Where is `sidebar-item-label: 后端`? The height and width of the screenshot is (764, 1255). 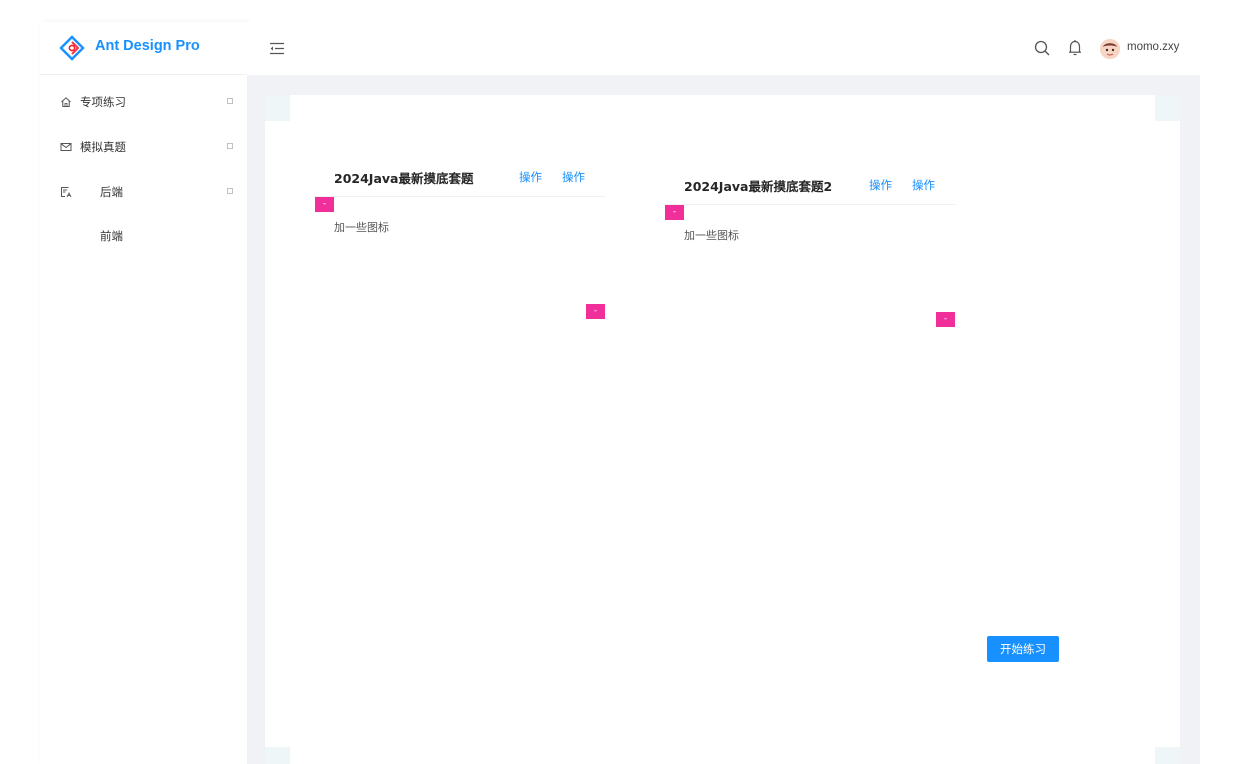
sidebar-item-label: 后端 is located at coordinates (111, 192).